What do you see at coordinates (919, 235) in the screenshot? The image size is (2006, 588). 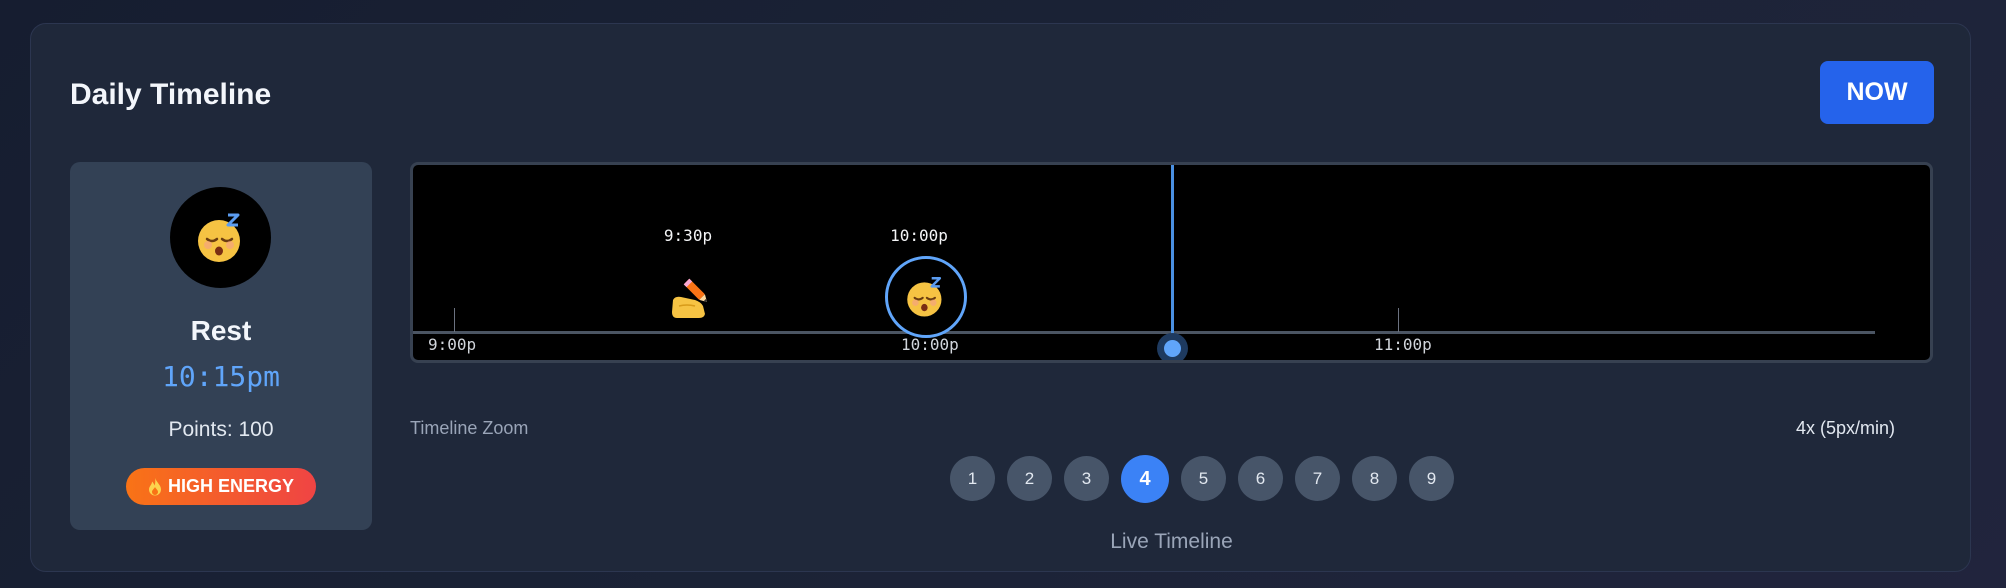 I see `event-time-label: 10:00p` at bounding box center [919, 235].